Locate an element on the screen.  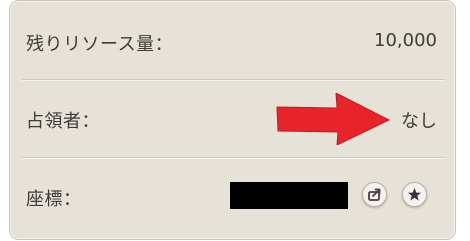
resource-value: 10,000 is located at coordinates (405, 40).